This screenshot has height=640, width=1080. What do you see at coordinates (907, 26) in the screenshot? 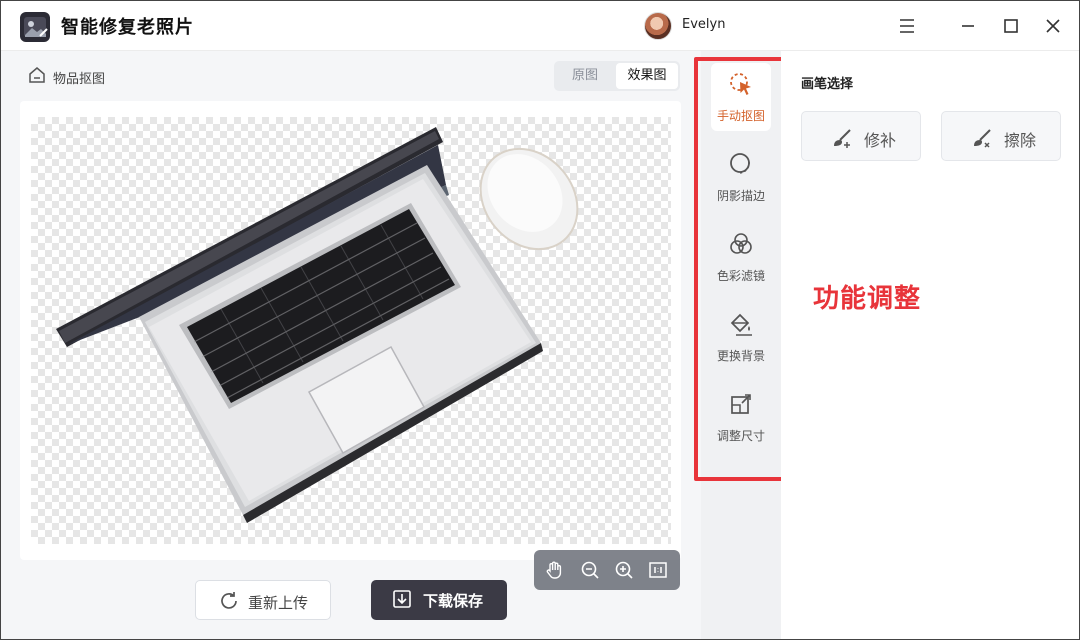
I see `menu-icon` at bounding box center [907, 26].